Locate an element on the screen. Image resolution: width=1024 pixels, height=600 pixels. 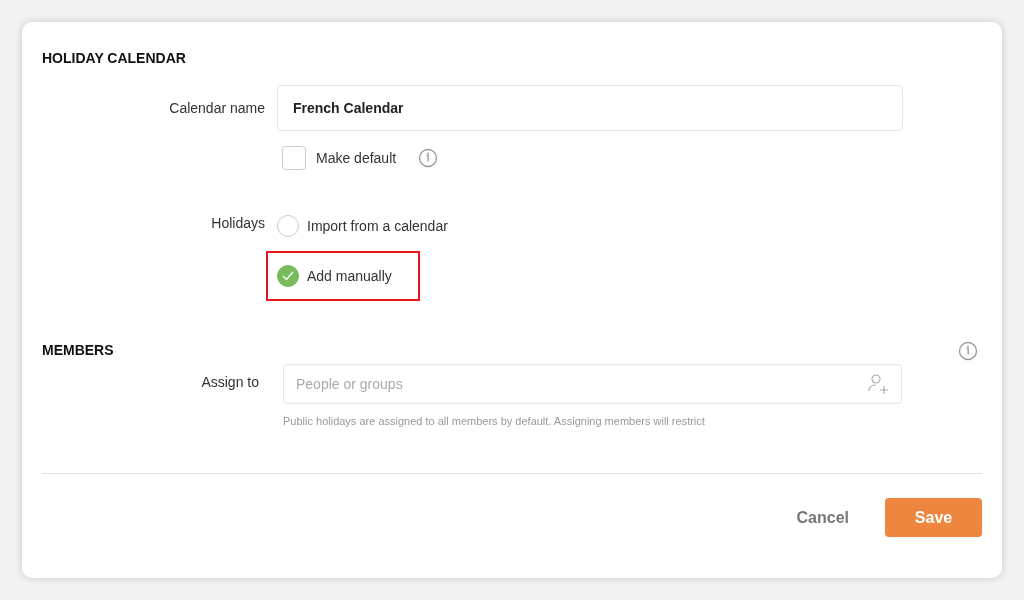
section-heading: HOLIDAY CALENDAR is located at coordinates (114, 59).